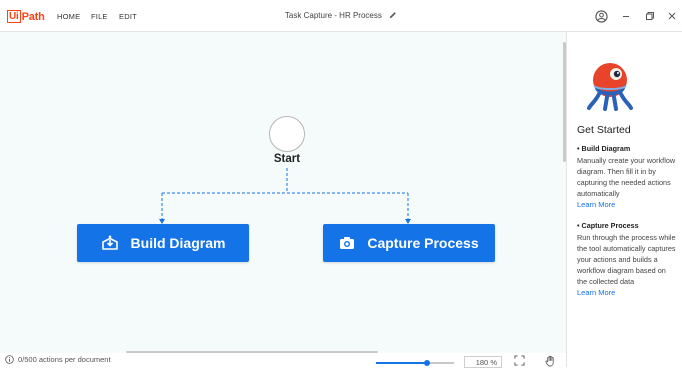 The image size is (682, 368). Describe the element at coordinates (33, 16) in the screenshot. I see `logo-path-text: Path` at that location.